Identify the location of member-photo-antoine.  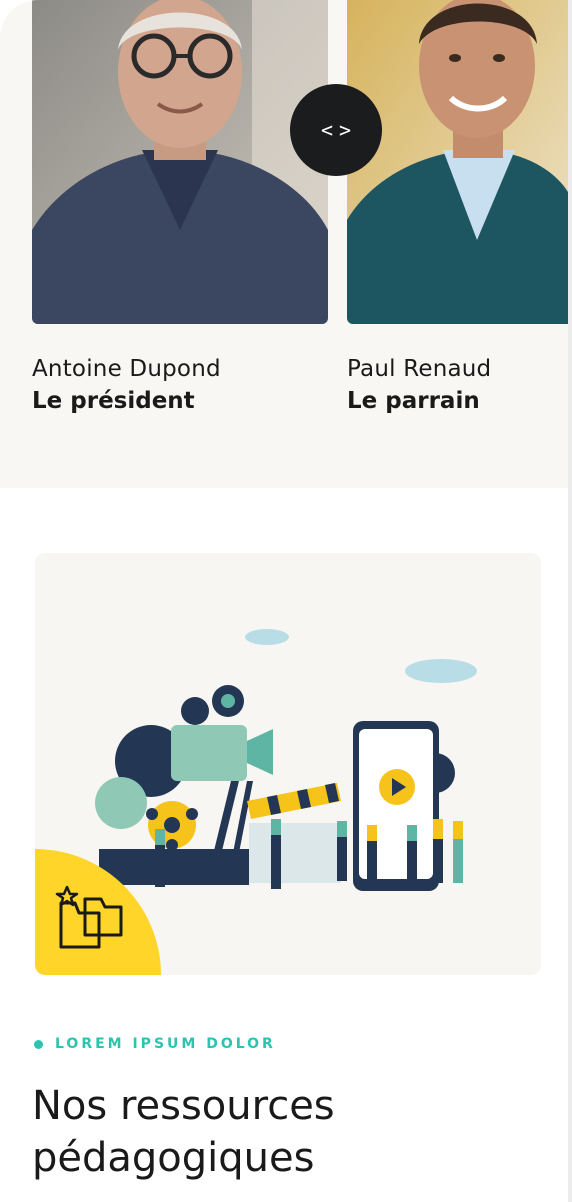
(180, 162).